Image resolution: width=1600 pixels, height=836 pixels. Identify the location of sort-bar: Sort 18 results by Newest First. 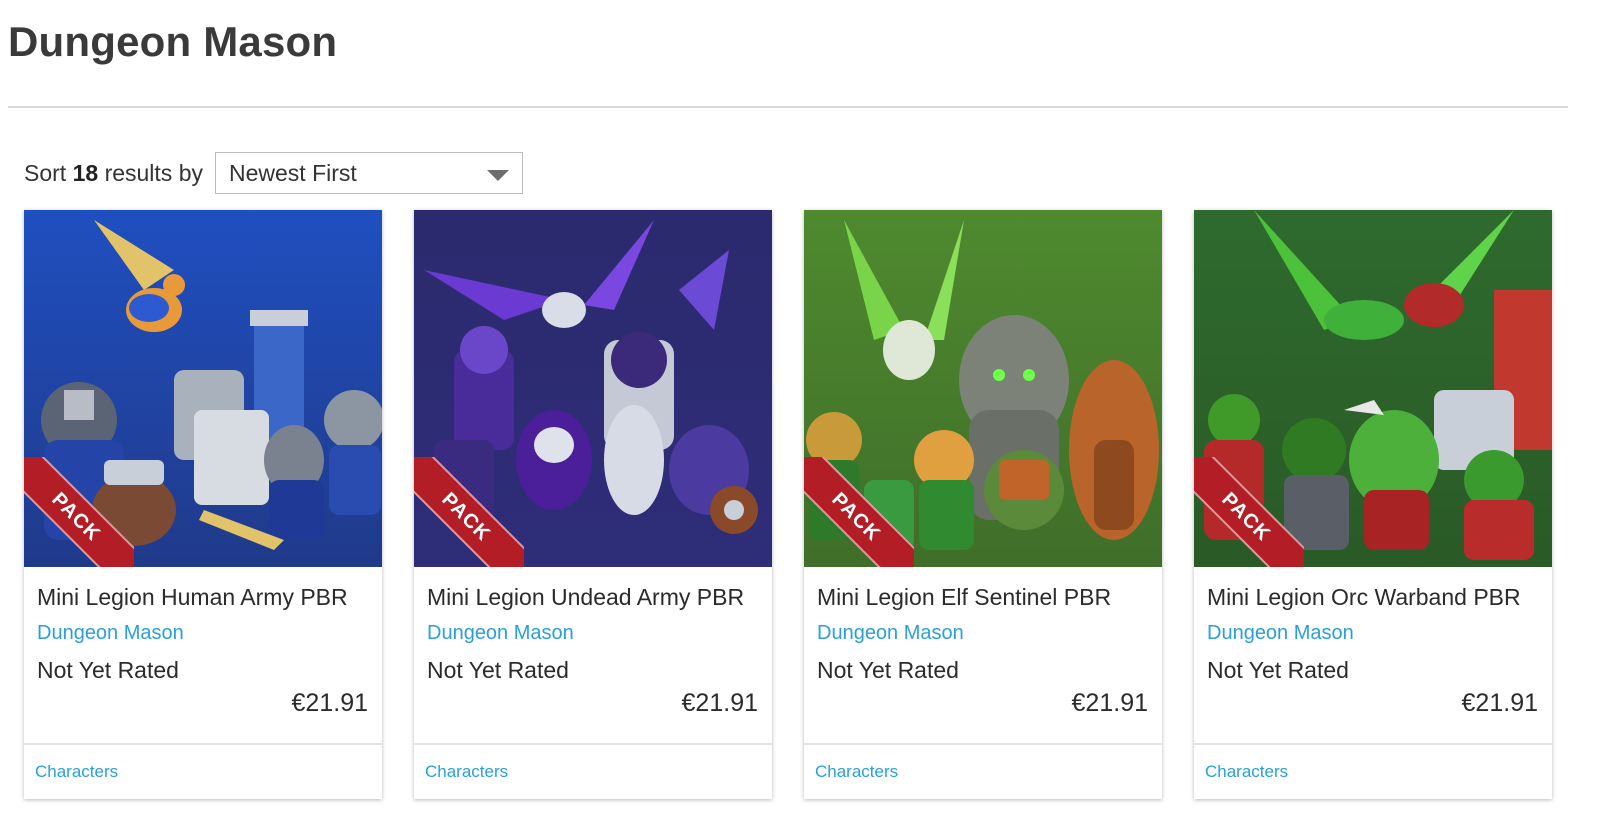
(273, 173).